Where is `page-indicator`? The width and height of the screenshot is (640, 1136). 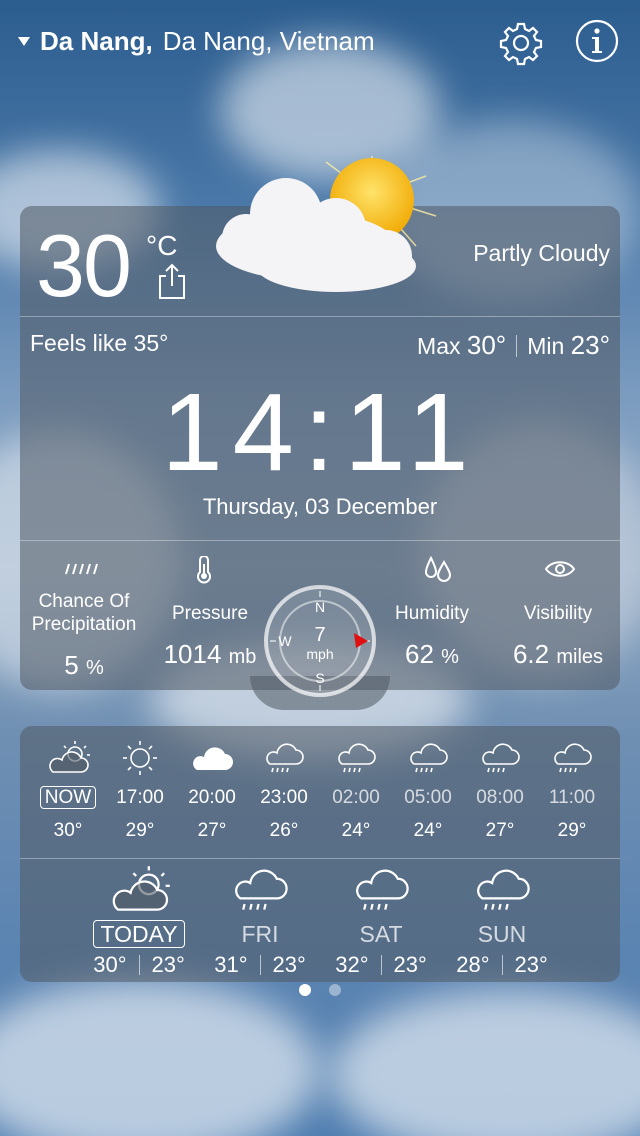
page-indicator is located at coordinates (320, 990).